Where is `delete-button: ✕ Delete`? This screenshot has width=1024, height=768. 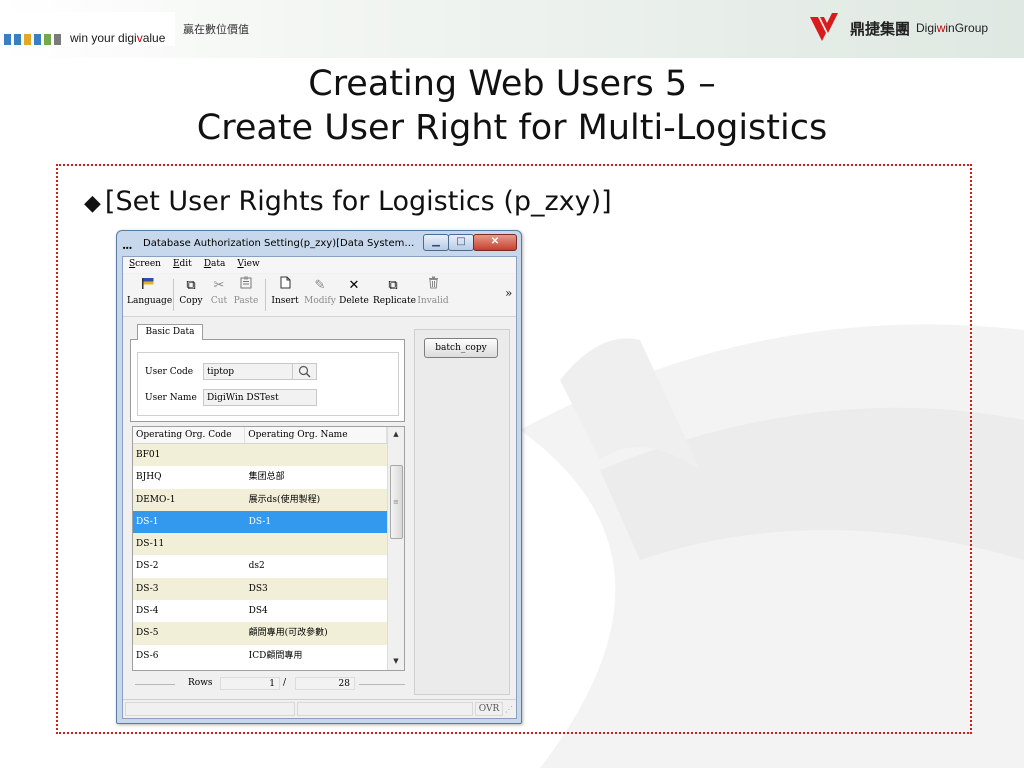 delete-button: ✕ Delete is located at coordinates (354, 295).